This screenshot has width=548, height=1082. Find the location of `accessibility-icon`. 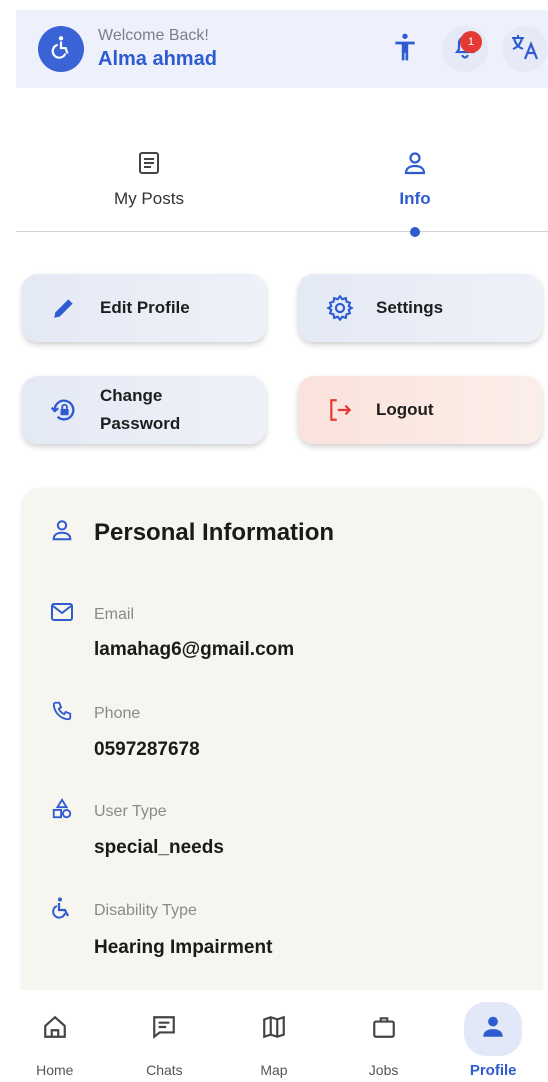

accessibility-icon is located at coordinates (405, 49).